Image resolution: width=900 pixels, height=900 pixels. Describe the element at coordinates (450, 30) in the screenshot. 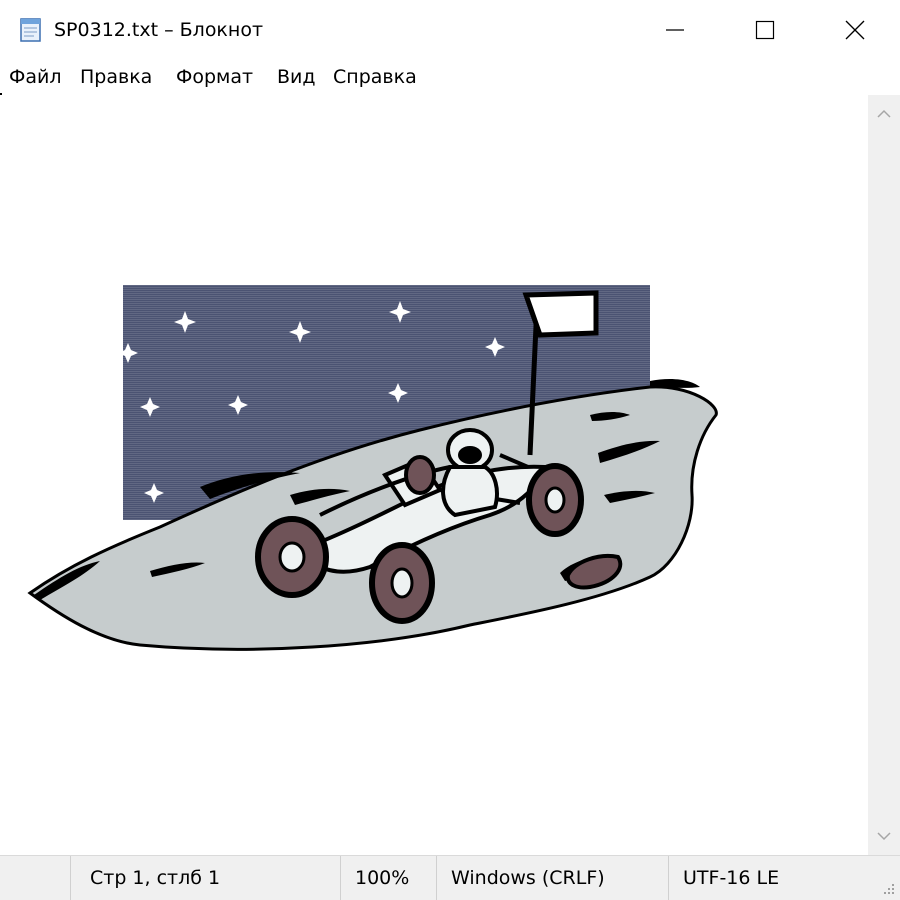

I see `title-bar: SP0312.txt – Блокнот` at that location.